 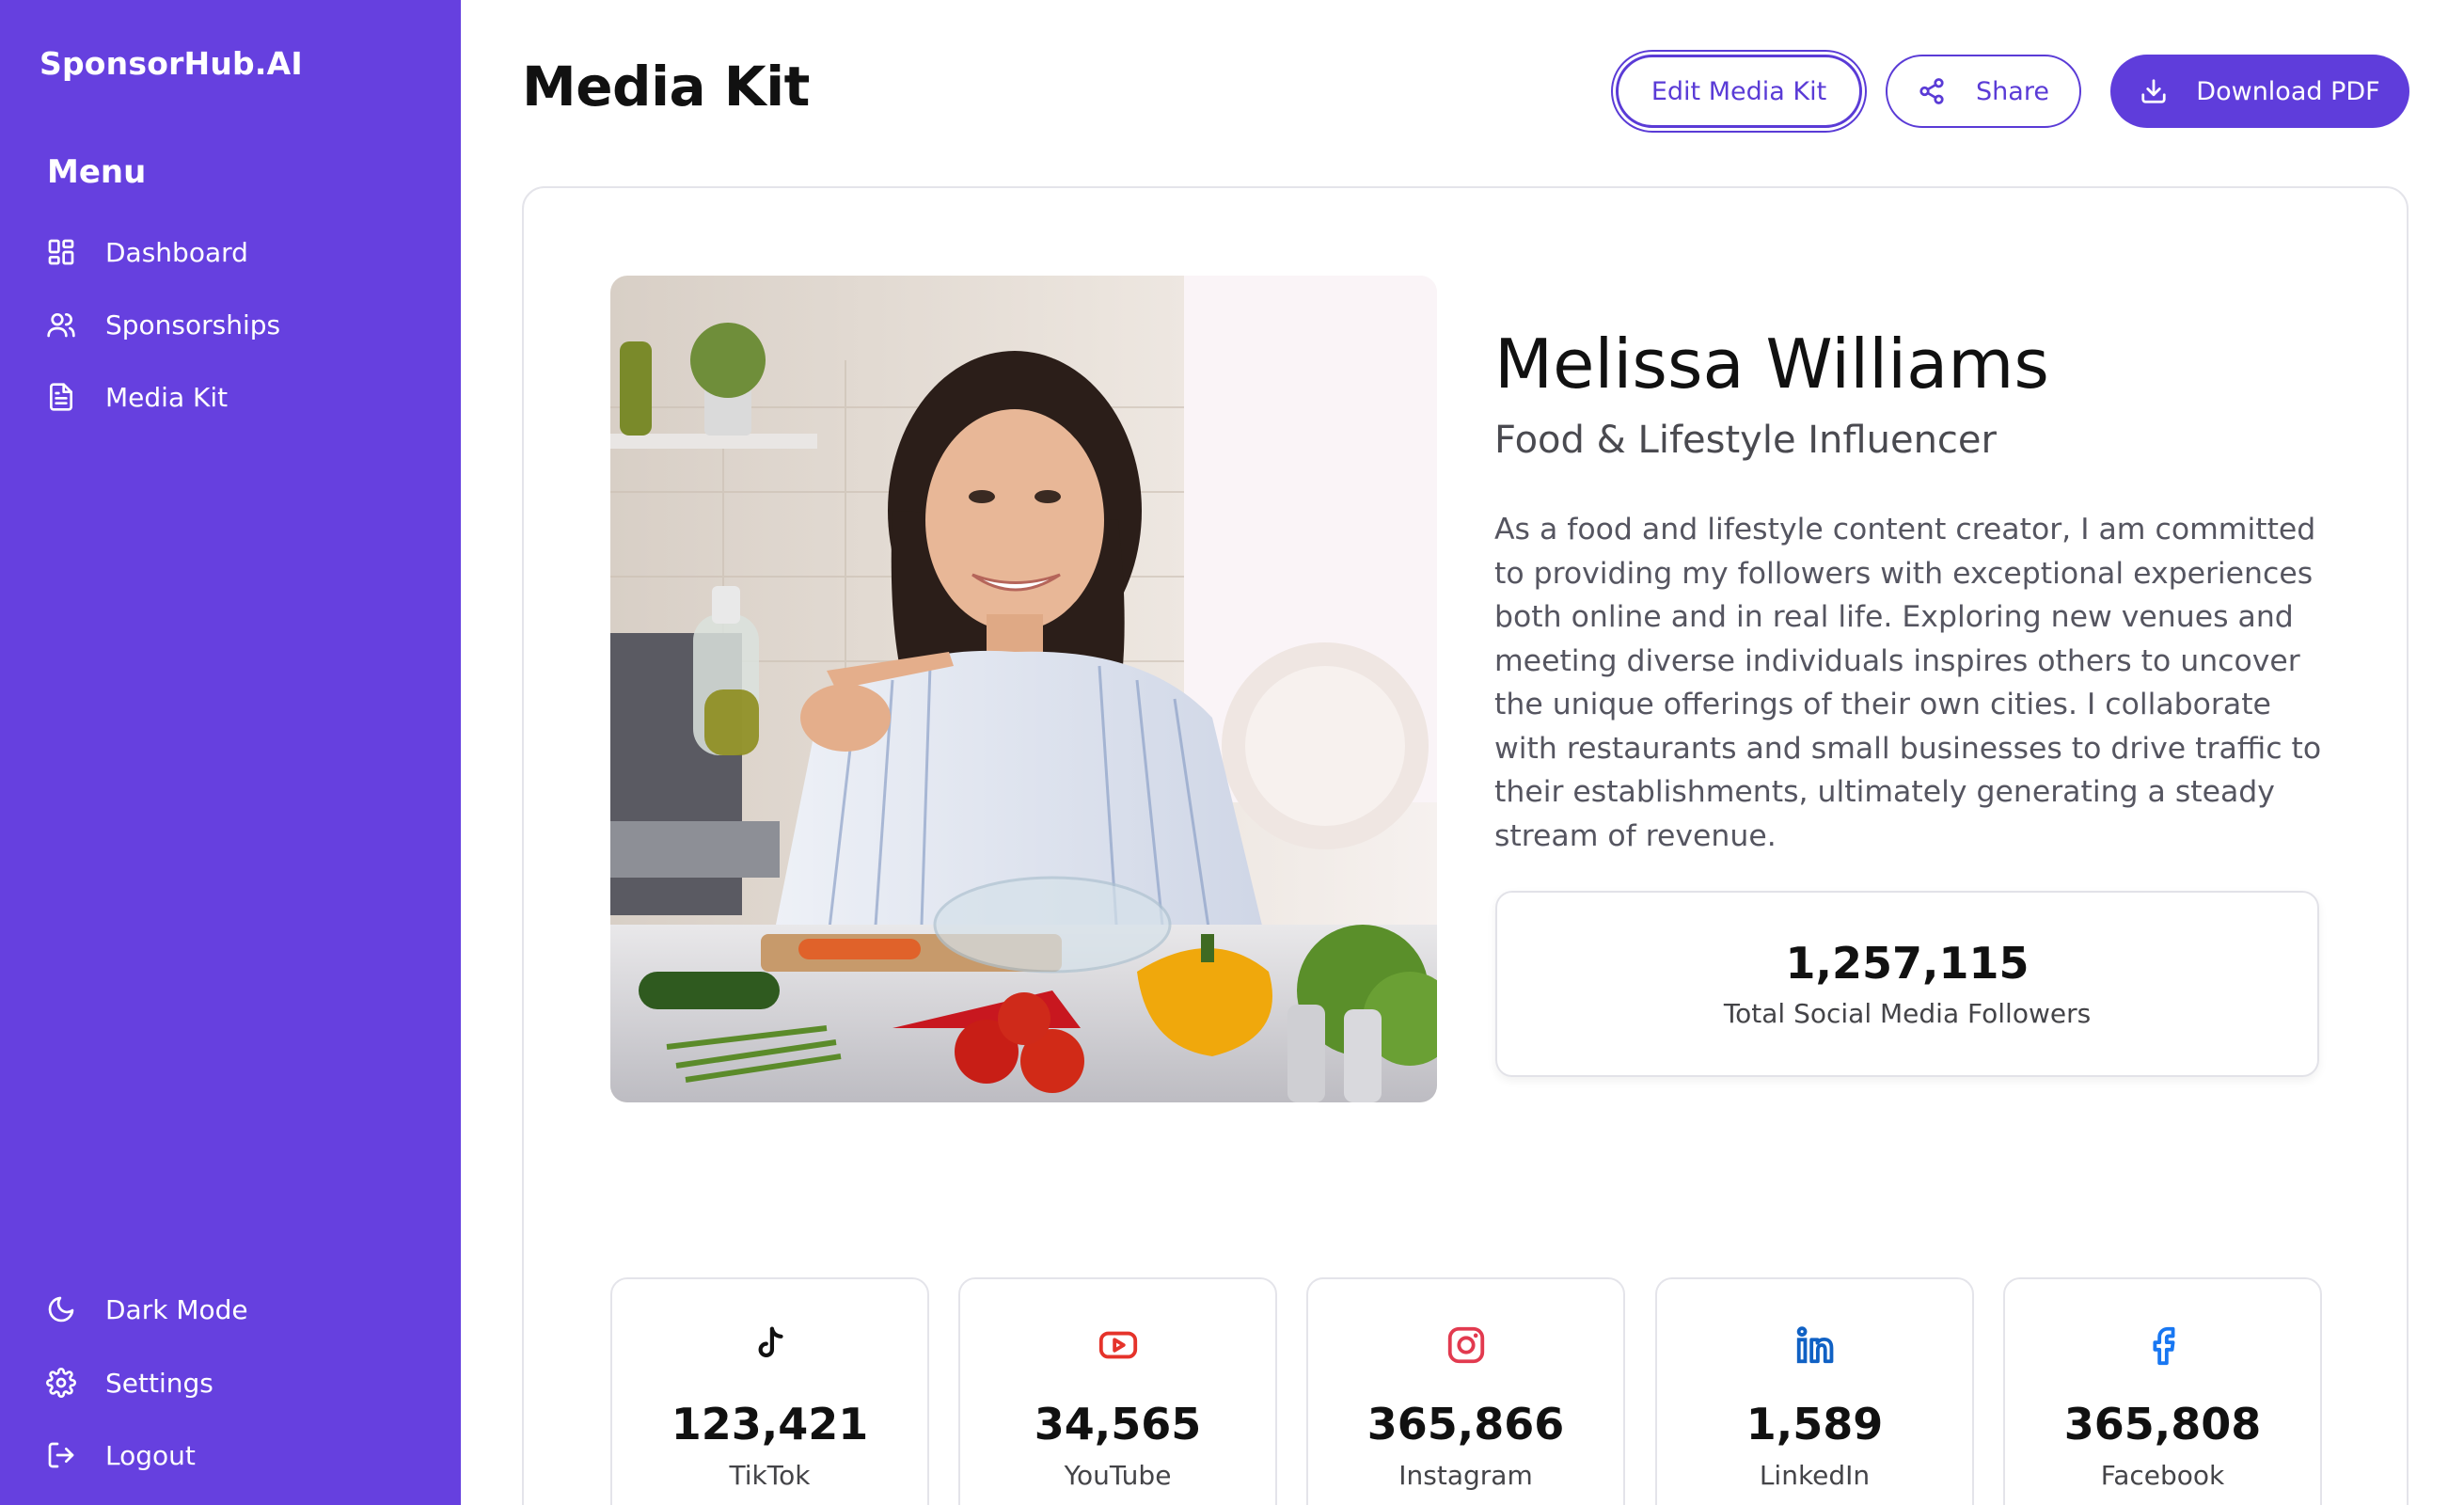 I want to click on gear-icon, so click(x=61, y=1383).